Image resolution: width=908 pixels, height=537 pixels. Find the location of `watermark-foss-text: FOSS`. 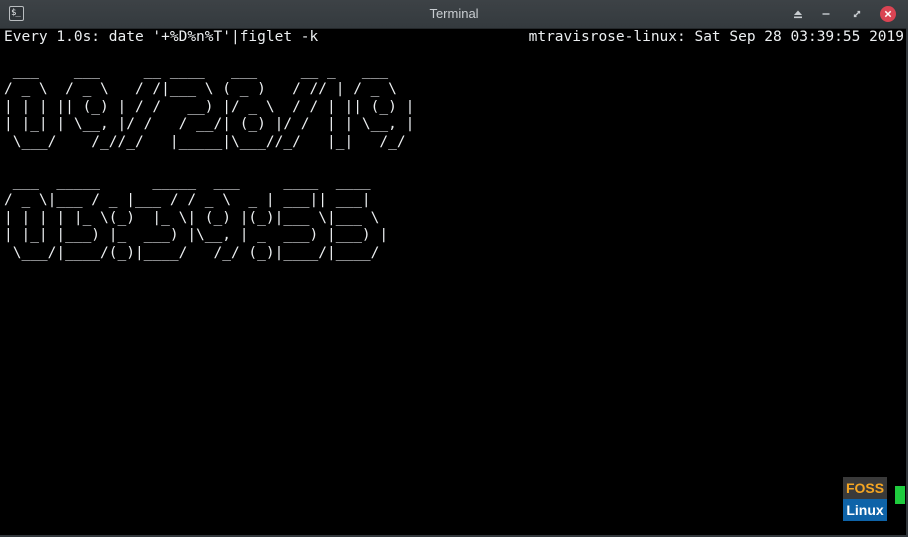

watermark-foss-text: FOSS is located at coordinates (865, 488).